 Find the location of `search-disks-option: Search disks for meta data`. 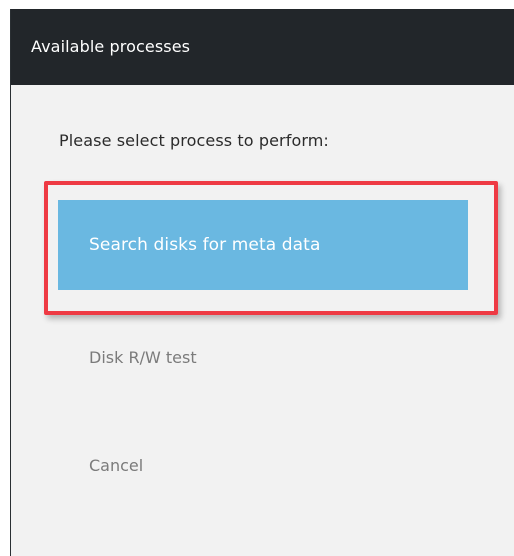

search-disks-option: Search disks for meta data is located at coordinates (263, 245).